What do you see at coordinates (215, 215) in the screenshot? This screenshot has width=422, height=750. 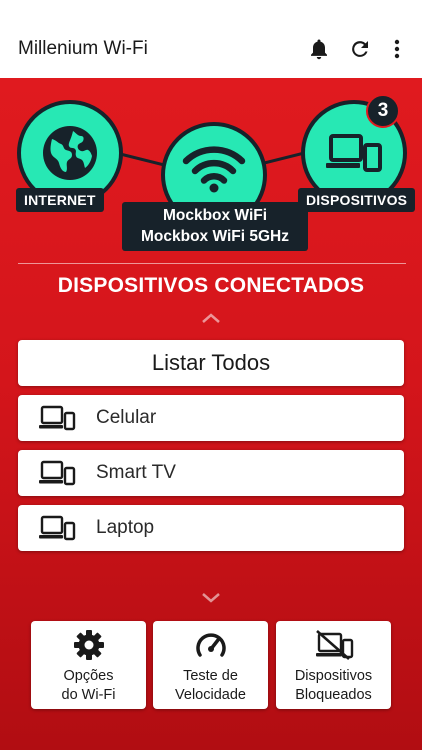 I see `wifi-name-2g: Mockbox WiFi` at bounding box center [215, 215].